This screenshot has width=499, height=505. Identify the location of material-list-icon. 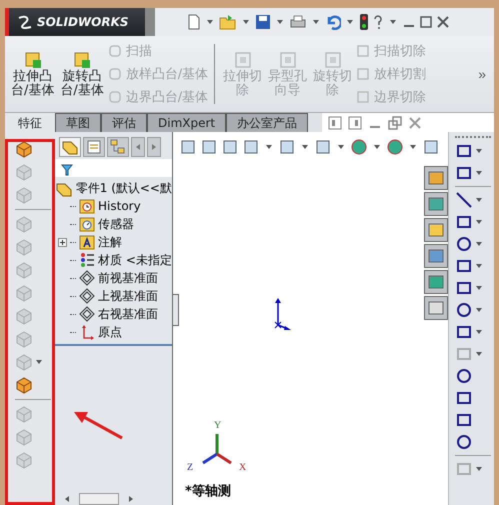
(87, 260).